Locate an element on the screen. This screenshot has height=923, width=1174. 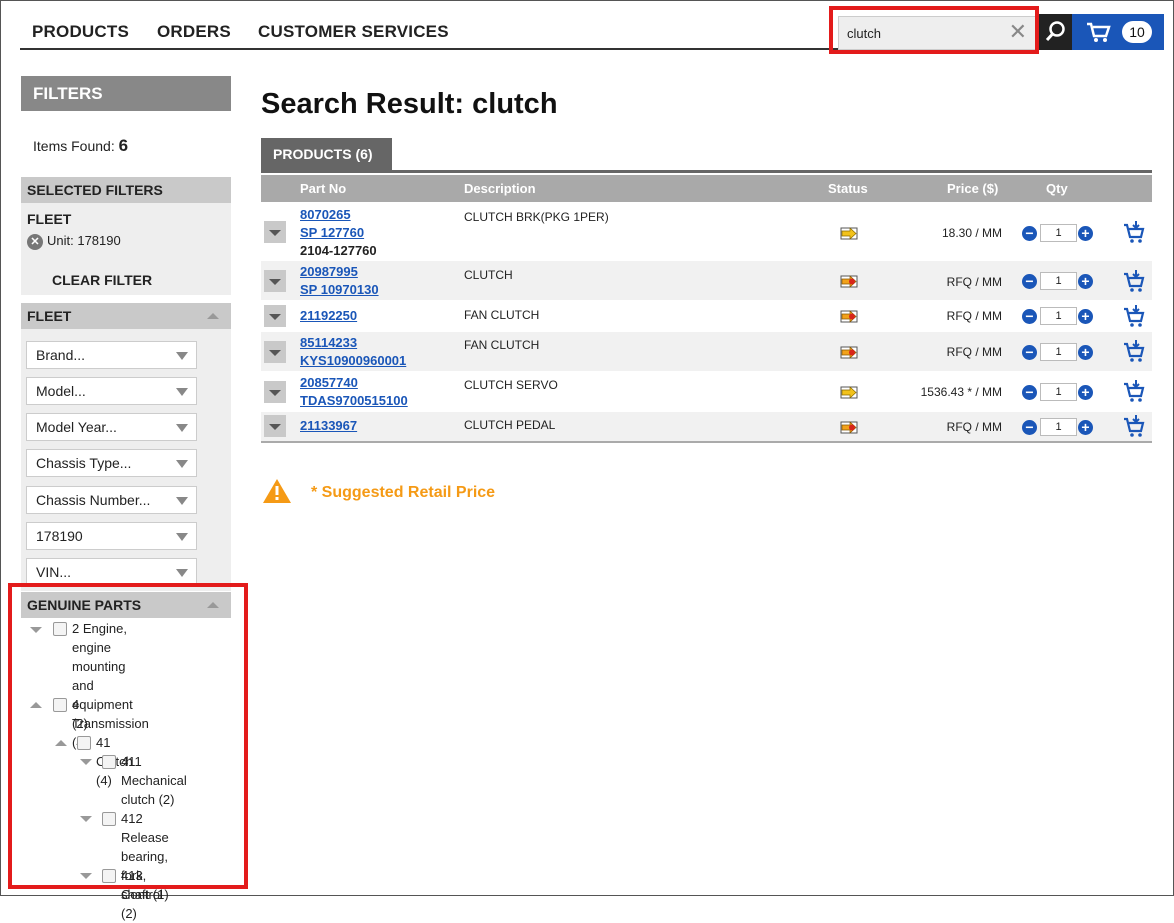
remove-filter-icon: ✕ is located at coordinates (35, 241).